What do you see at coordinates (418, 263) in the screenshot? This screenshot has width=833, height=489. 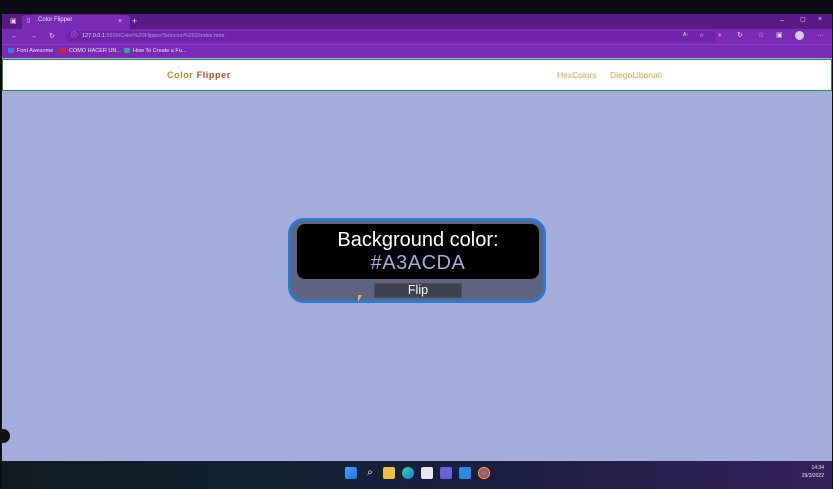 I see `background-color-value: #A3ACDA` at bounding box center [418, 263].